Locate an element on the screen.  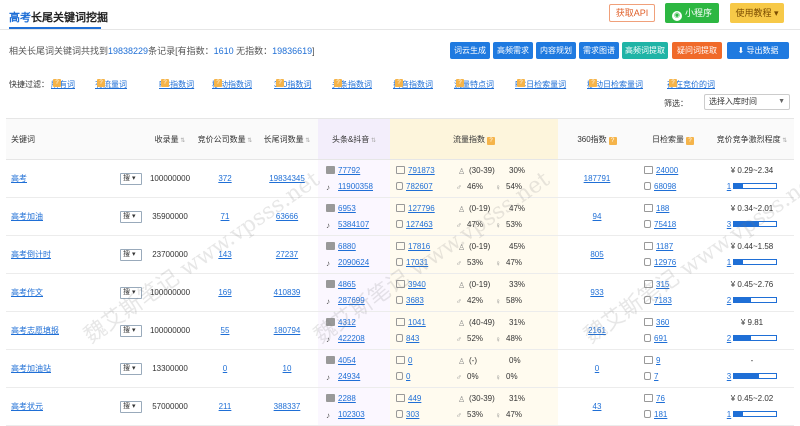
longtail-link: 180794 is located at coordinates (287, 330).